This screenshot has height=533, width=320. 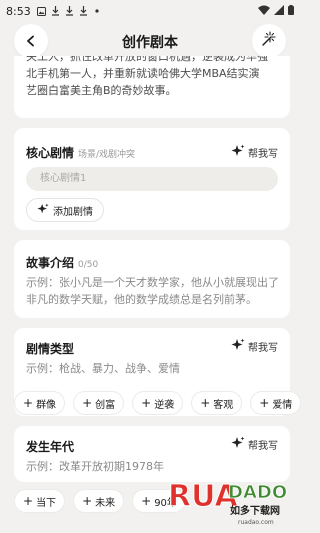 What do you see at coordinates (46, 405) in the screenshot?
I see `chip-label: 群像` at bounding box center [46, 405].